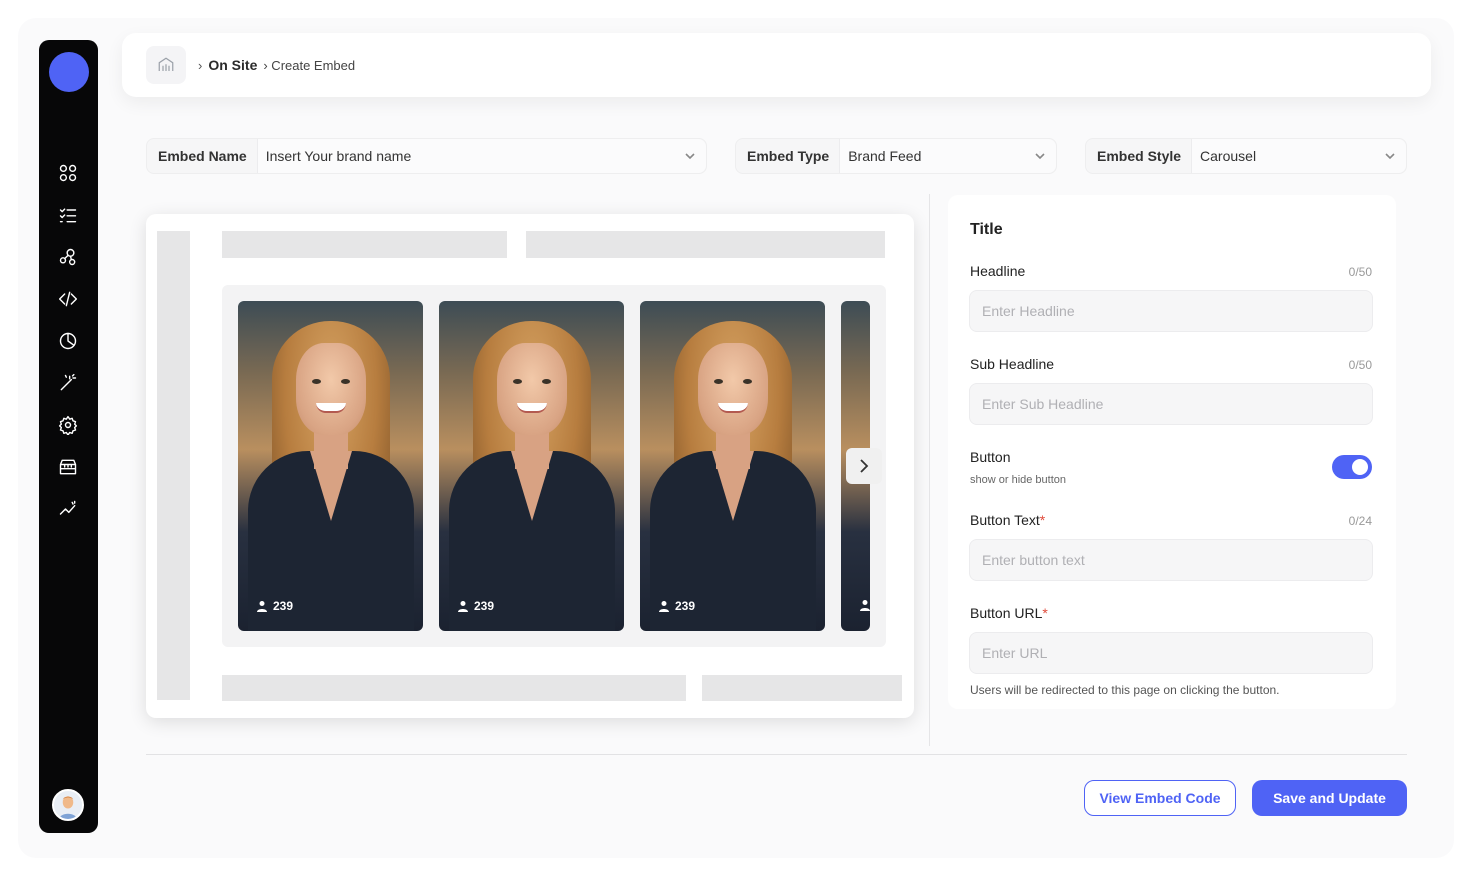 The width and height of the screenshot is (1470, 893). What do you see at coordinates (1298, 156) in the screenshot?
I see `embed-style-select: Carousel` at bounding box center [1298, 156].